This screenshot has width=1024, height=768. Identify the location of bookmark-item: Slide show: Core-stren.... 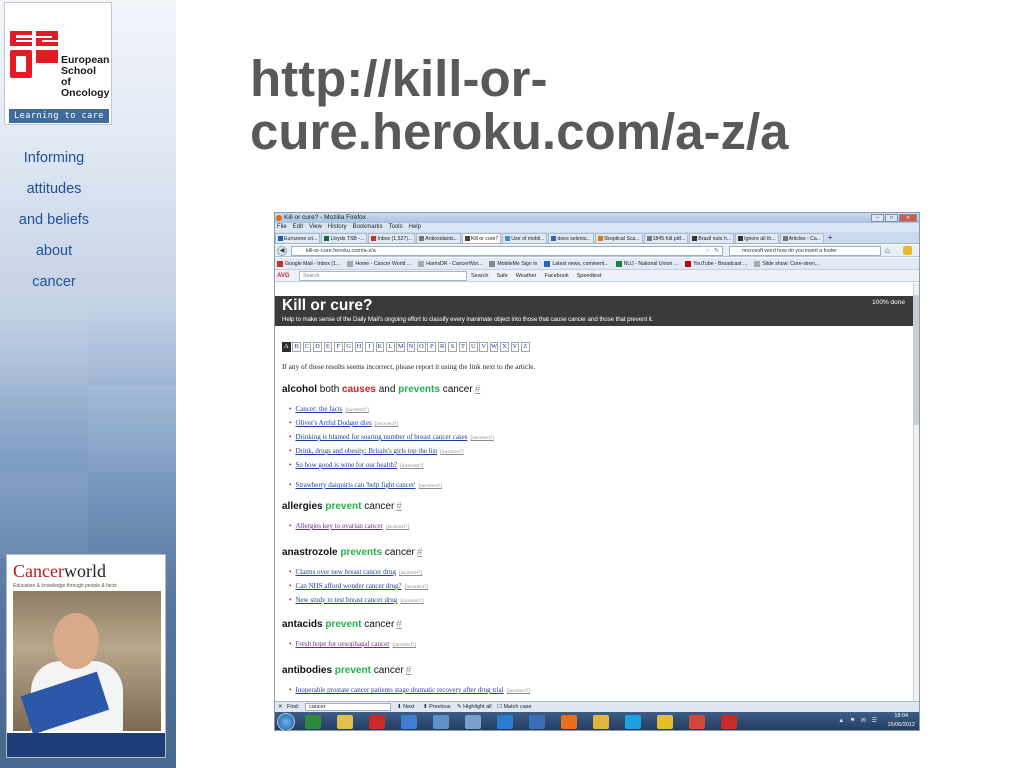
(786, 263).